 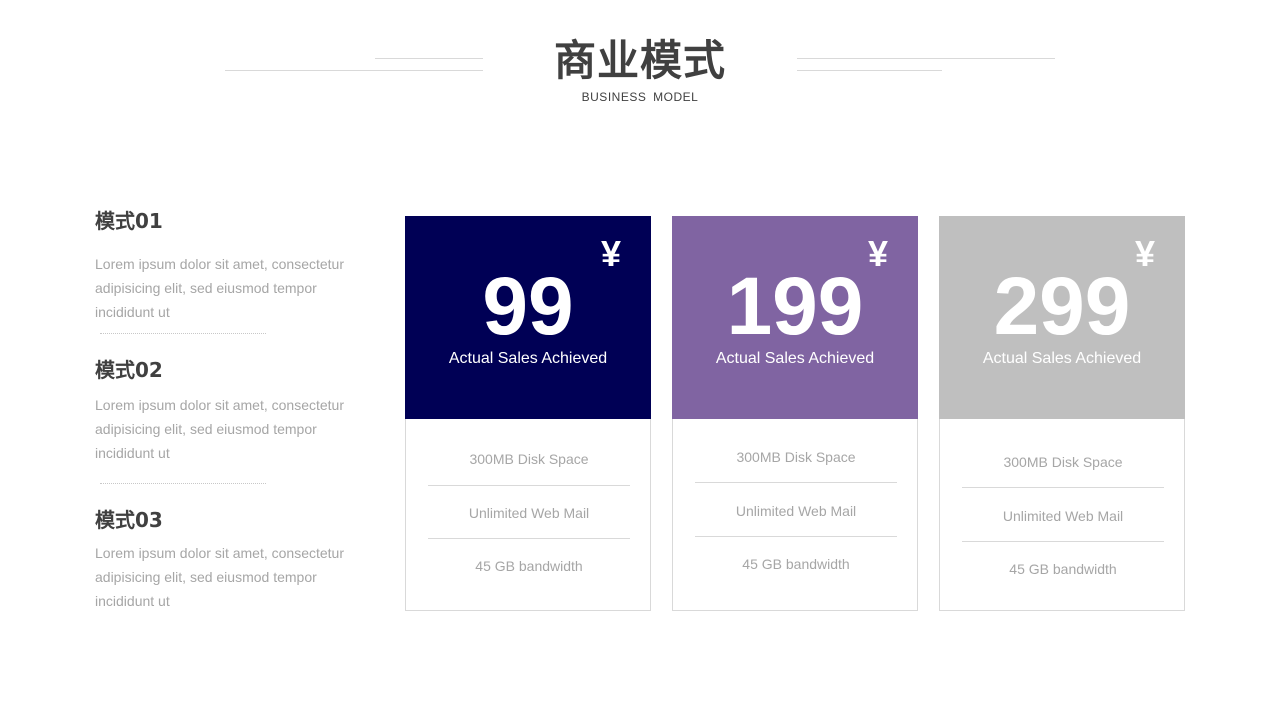 I want to click on price-value: 99, so click(x=528, y=306).